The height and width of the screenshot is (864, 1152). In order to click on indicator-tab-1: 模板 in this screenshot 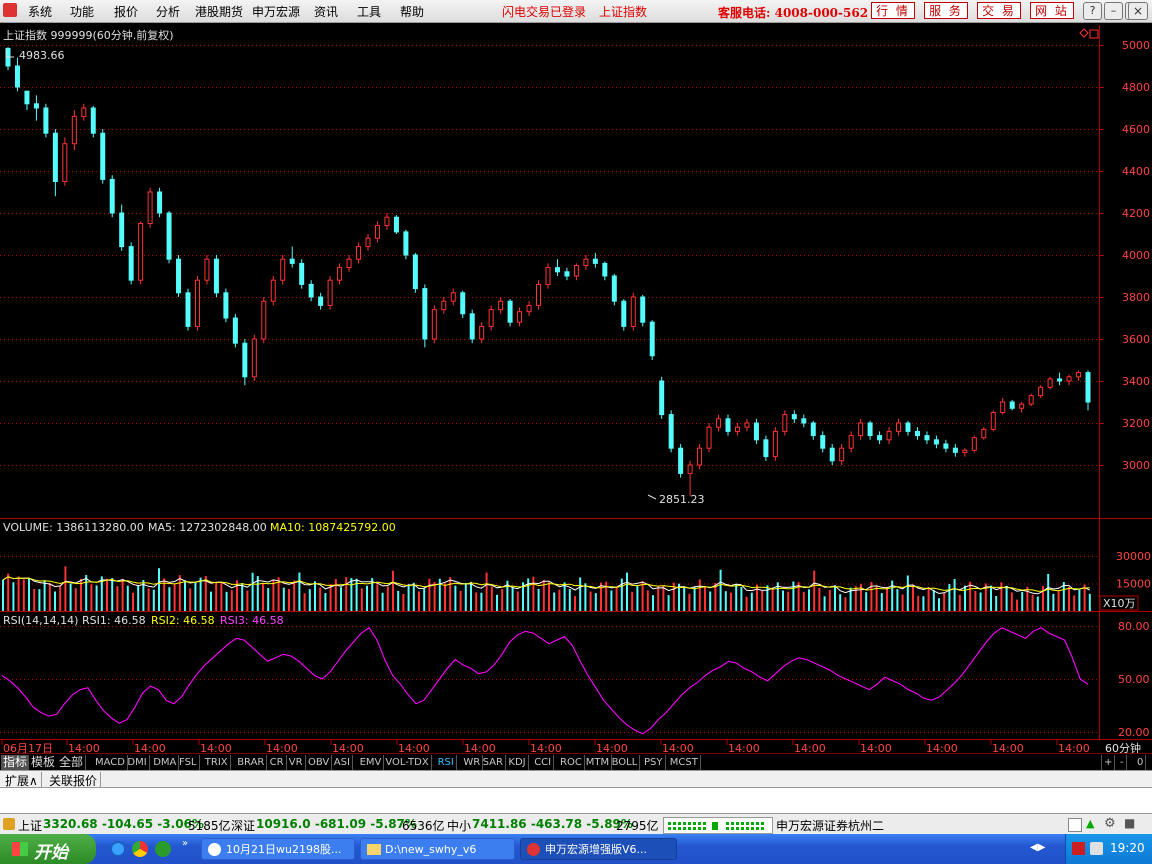, I will do `click(44, 762)`.